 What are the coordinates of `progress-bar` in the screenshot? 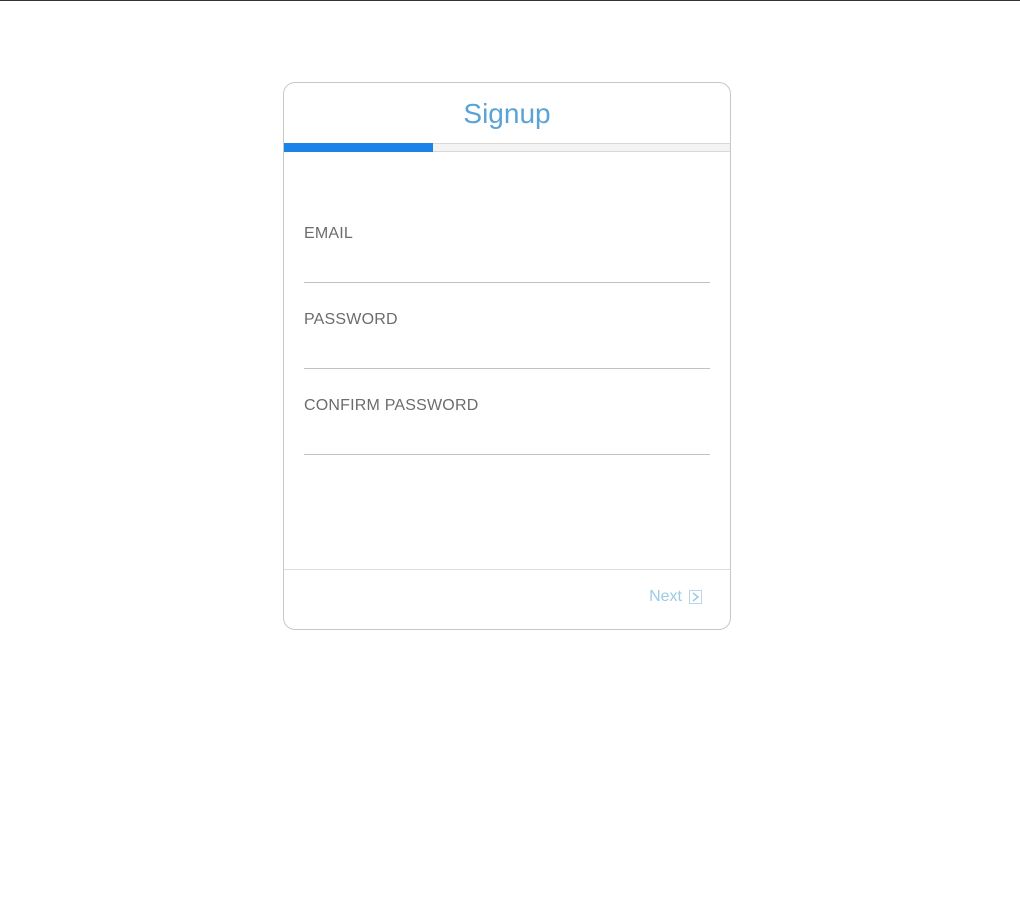 It's located at (507, 147).